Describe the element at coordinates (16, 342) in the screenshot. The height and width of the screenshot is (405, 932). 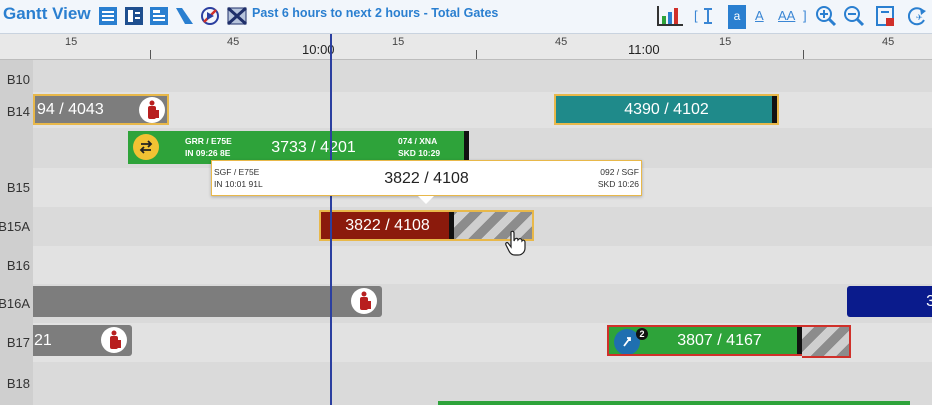
I see `gate-label: B17` at that location.